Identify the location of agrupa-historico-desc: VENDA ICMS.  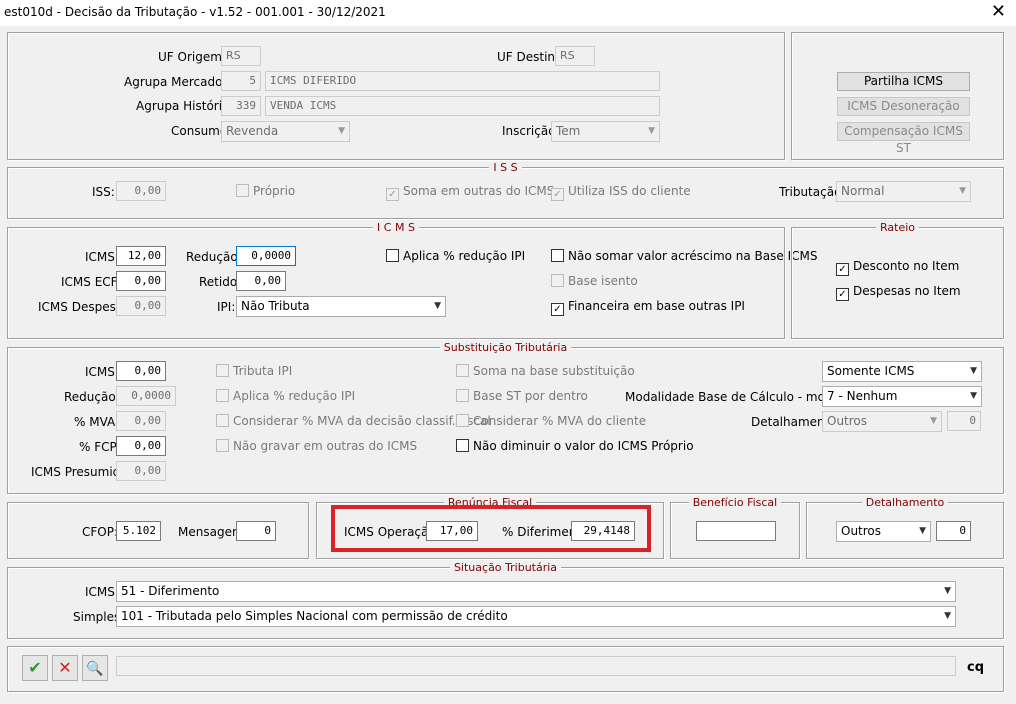
(462, 106).